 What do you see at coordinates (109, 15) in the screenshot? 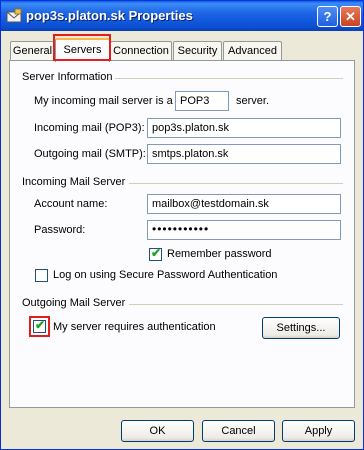
I see `window-title: pop3s.platon.sk Properties` at bounding box center [109, 15].